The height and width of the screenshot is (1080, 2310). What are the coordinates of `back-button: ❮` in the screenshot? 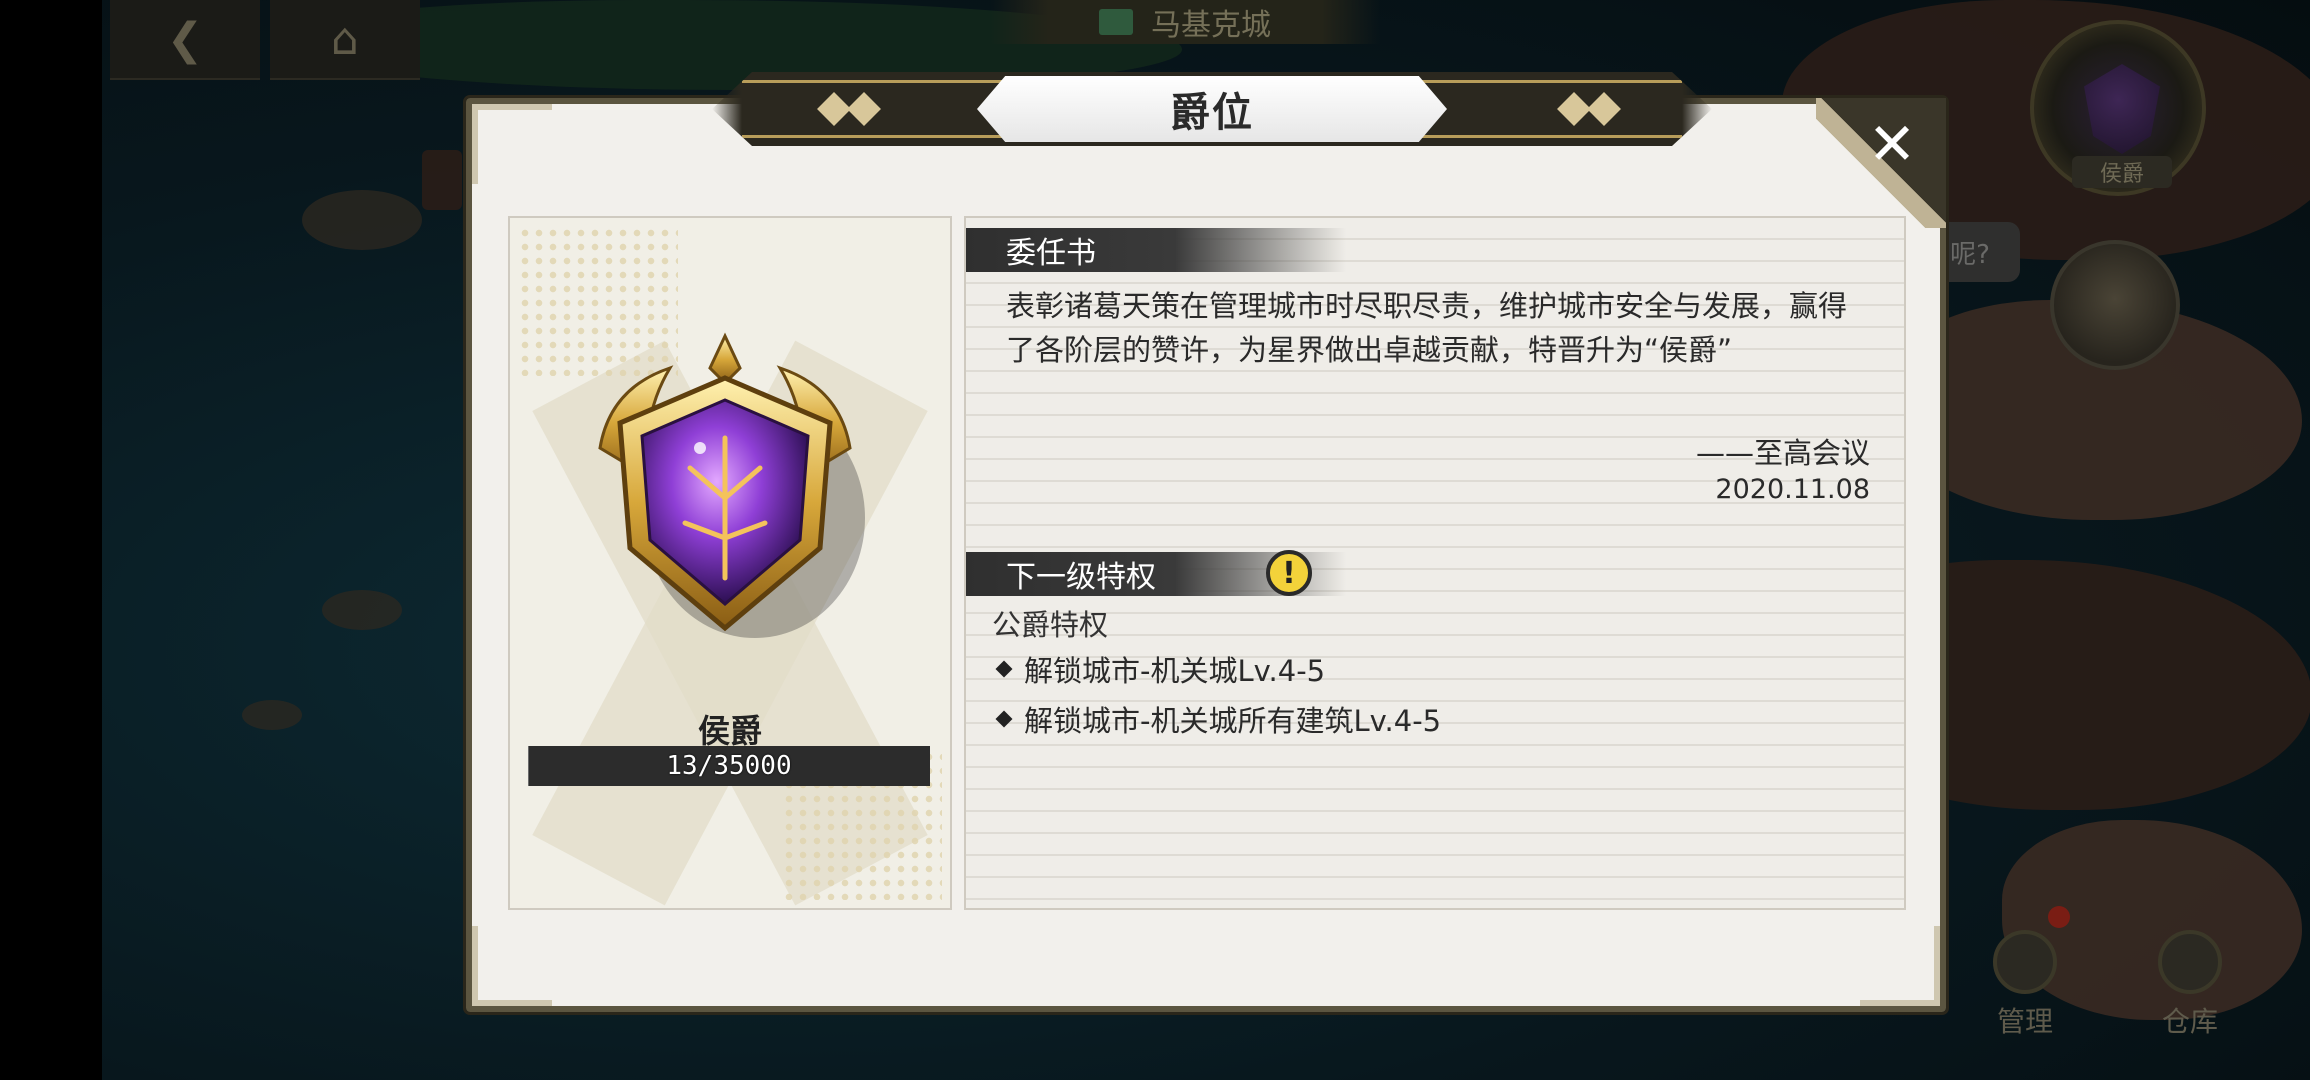 It's located at (185, 40).